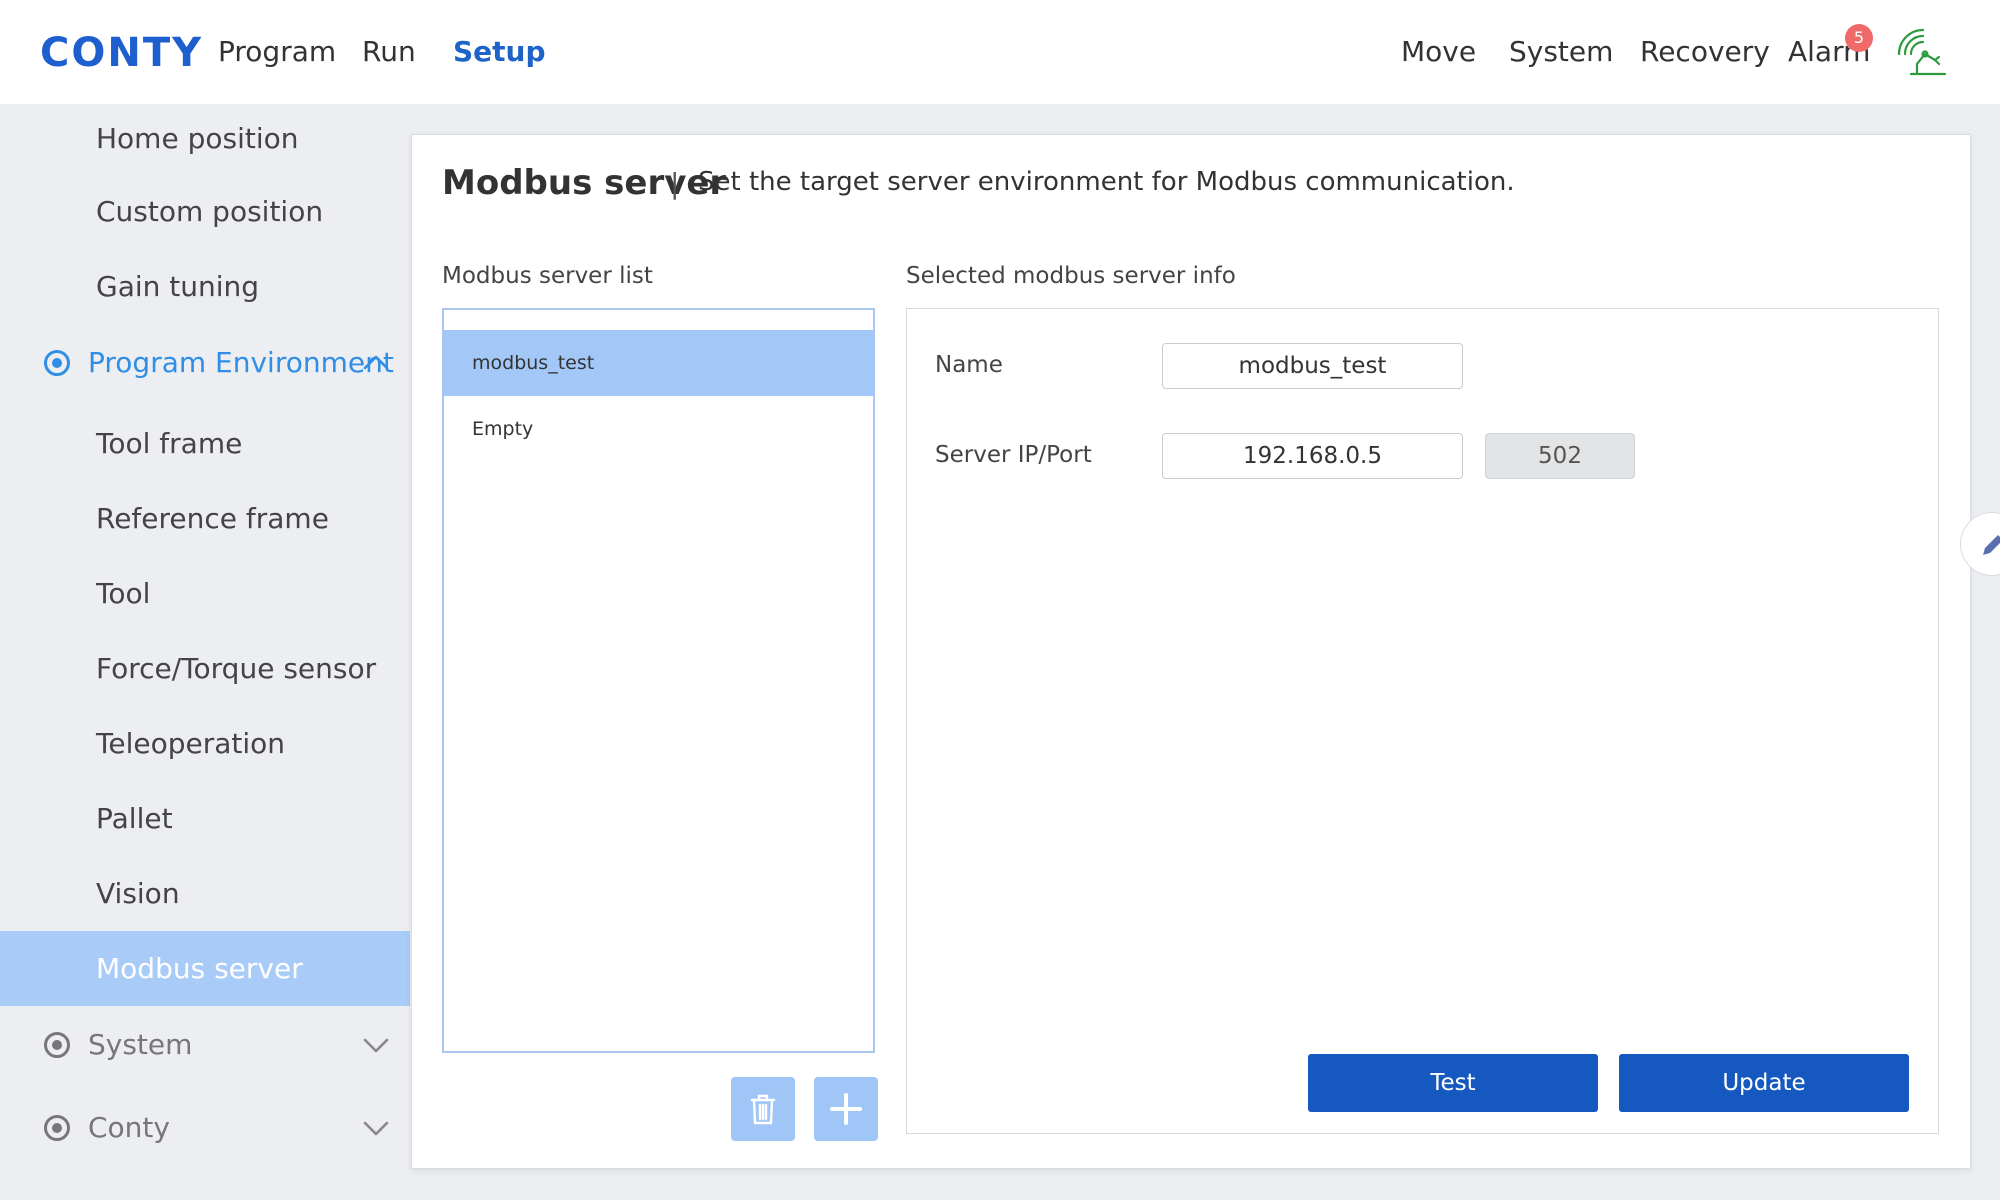 This screenshot has height=1200, width=2000. I want to click on sidebar-item-teleoperation: Teleoperation, so click(205, 743).